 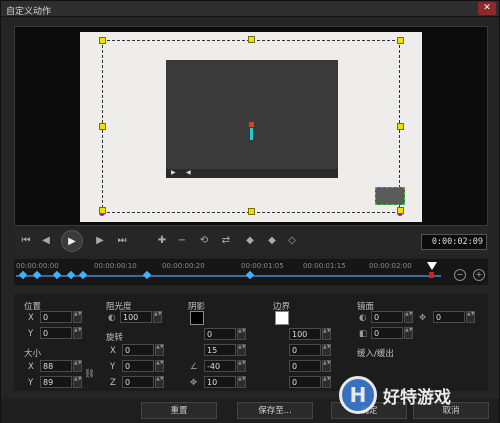 I want to click on mirror-fade-field: 0, so click(x=387, y=333).